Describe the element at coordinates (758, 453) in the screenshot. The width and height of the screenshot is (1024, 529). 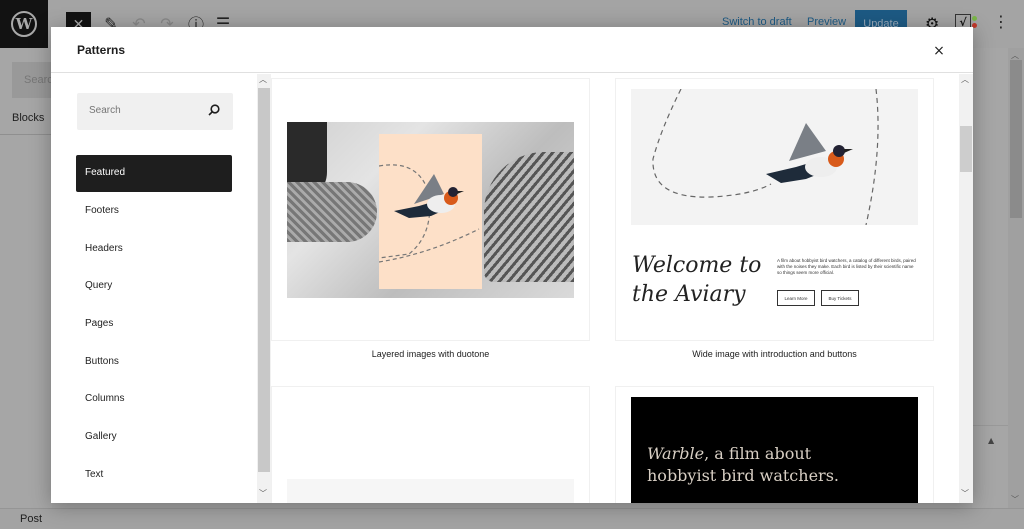
I see `heading-text: , a film about` at that location.